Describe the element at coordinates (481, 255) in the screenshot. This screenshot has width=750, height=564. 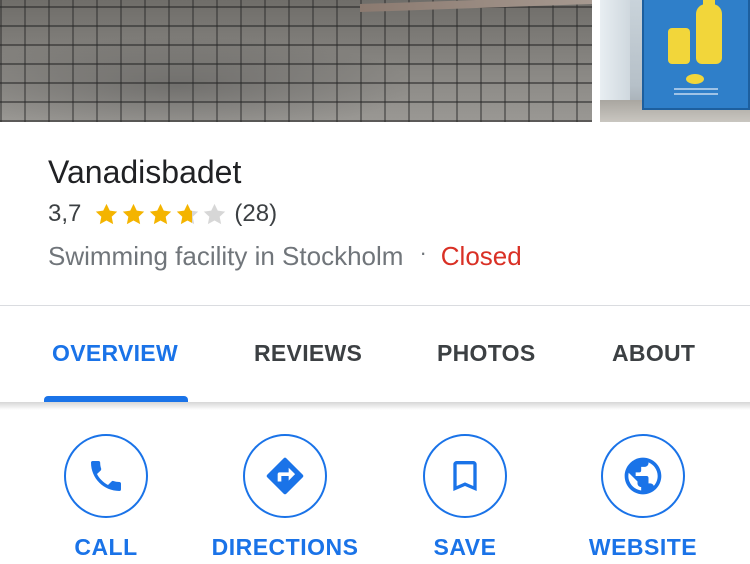
I see `open-status: Closed` at that location.